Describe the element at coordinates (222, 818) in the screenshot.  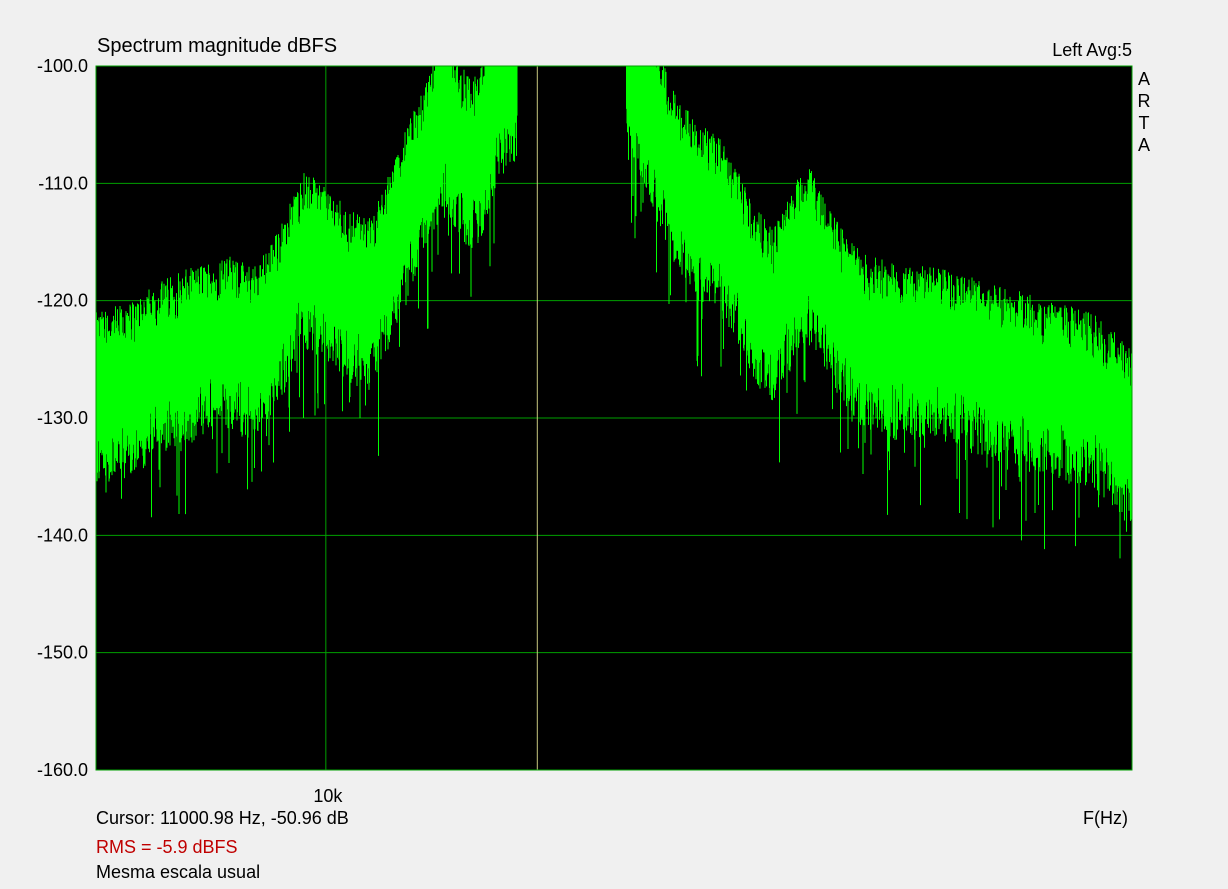
I see `cursor-readout: Cursor: 11000.98 Hz, -50.96 dB` at that location.